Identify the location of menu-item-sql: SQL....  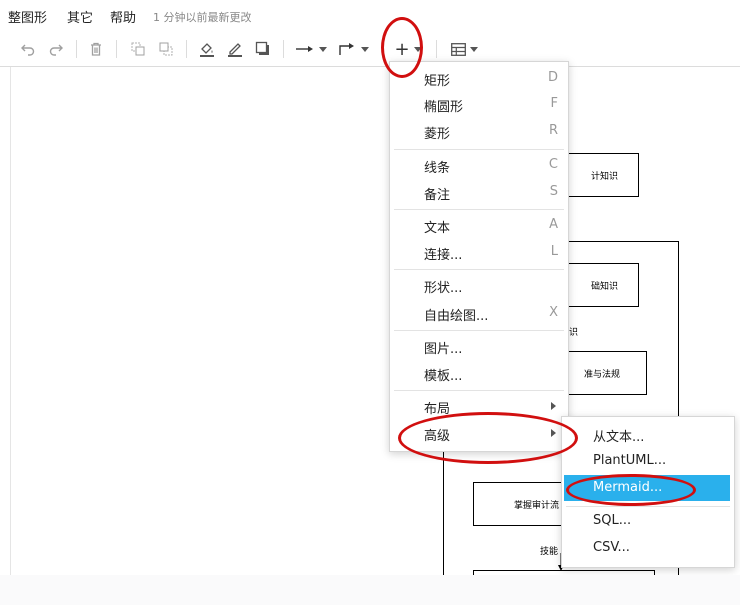
(648, 521).